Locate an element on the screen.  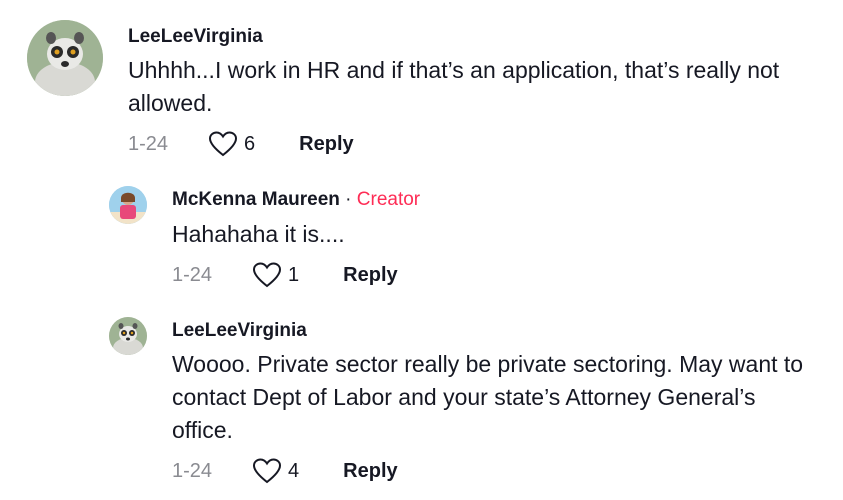
comment-meta: 1-24 1 Reply is located at coordinates (285, 275).